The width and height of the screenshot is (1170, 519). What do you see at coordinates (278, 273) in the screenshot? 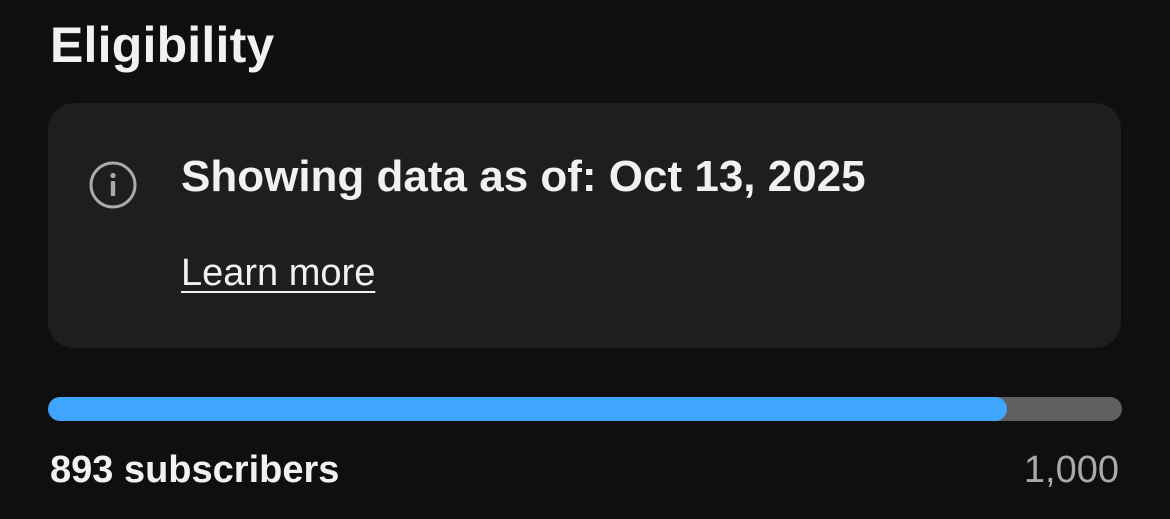
I see `learn-more-link: Learn more` at bounding box center [278, 273].